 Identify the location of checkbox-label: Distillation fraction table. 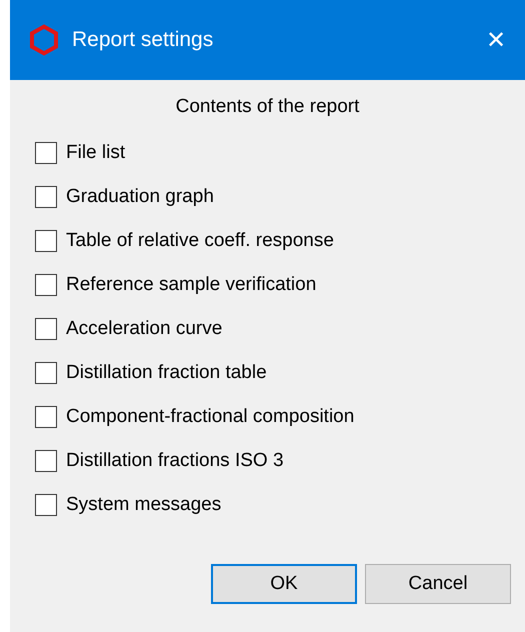
(166, 373).